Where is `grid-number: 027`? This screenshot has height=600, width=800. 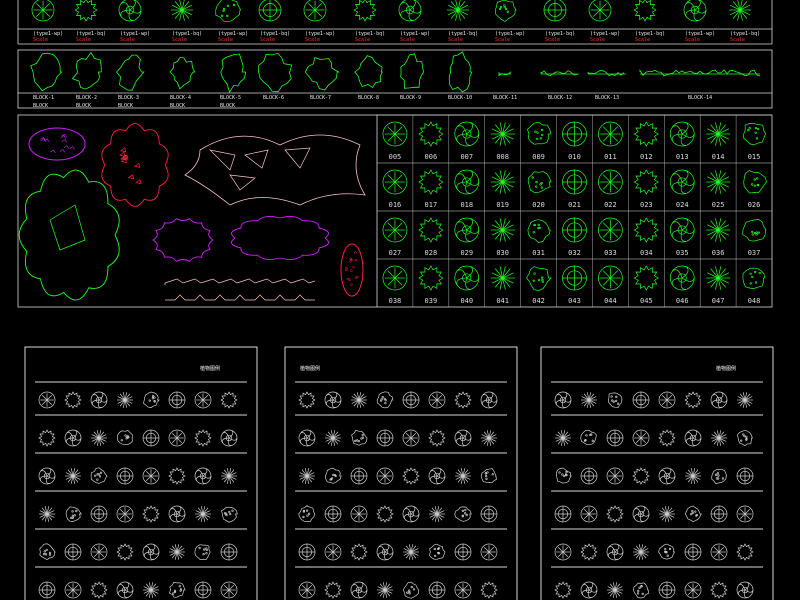 grid-number: 027 is located at coordinates (395, 253).